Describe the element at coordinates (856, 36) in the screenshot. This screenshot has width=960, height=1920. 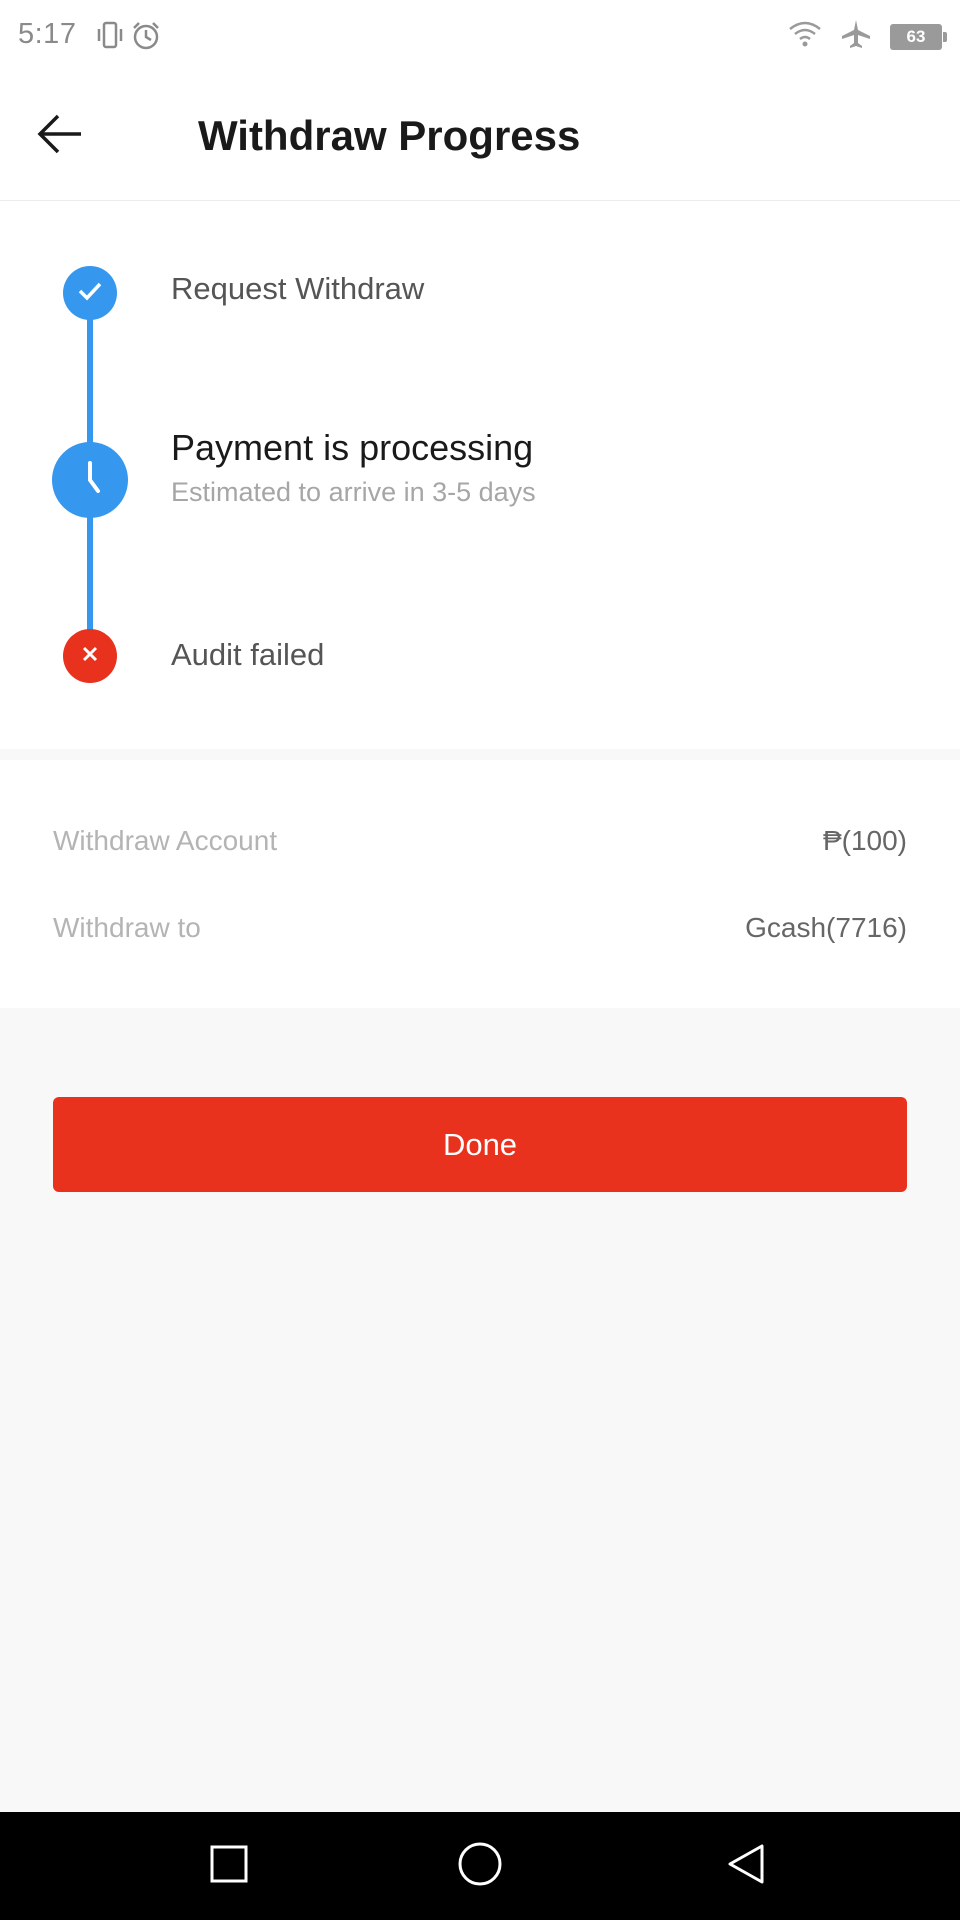
I see `airplane-icon` at that location.